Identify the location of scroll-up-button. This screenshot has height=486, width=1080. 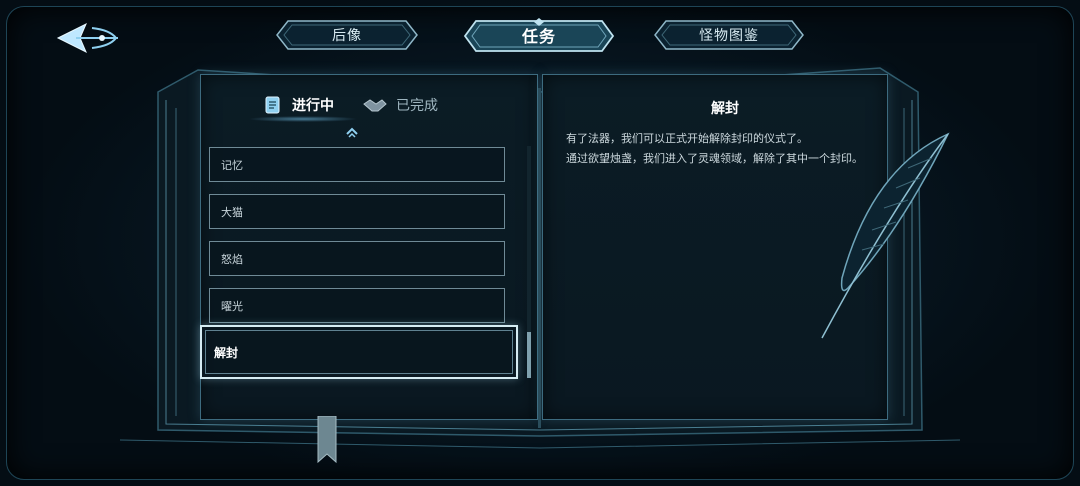
(352, 131).